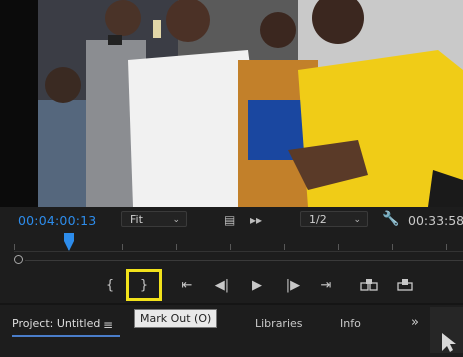  Describe the element at coordinates (231, 328) in the screenshot. I see `project-panel-header: Project: Untitled ≡ Libraries Info »` at that location.